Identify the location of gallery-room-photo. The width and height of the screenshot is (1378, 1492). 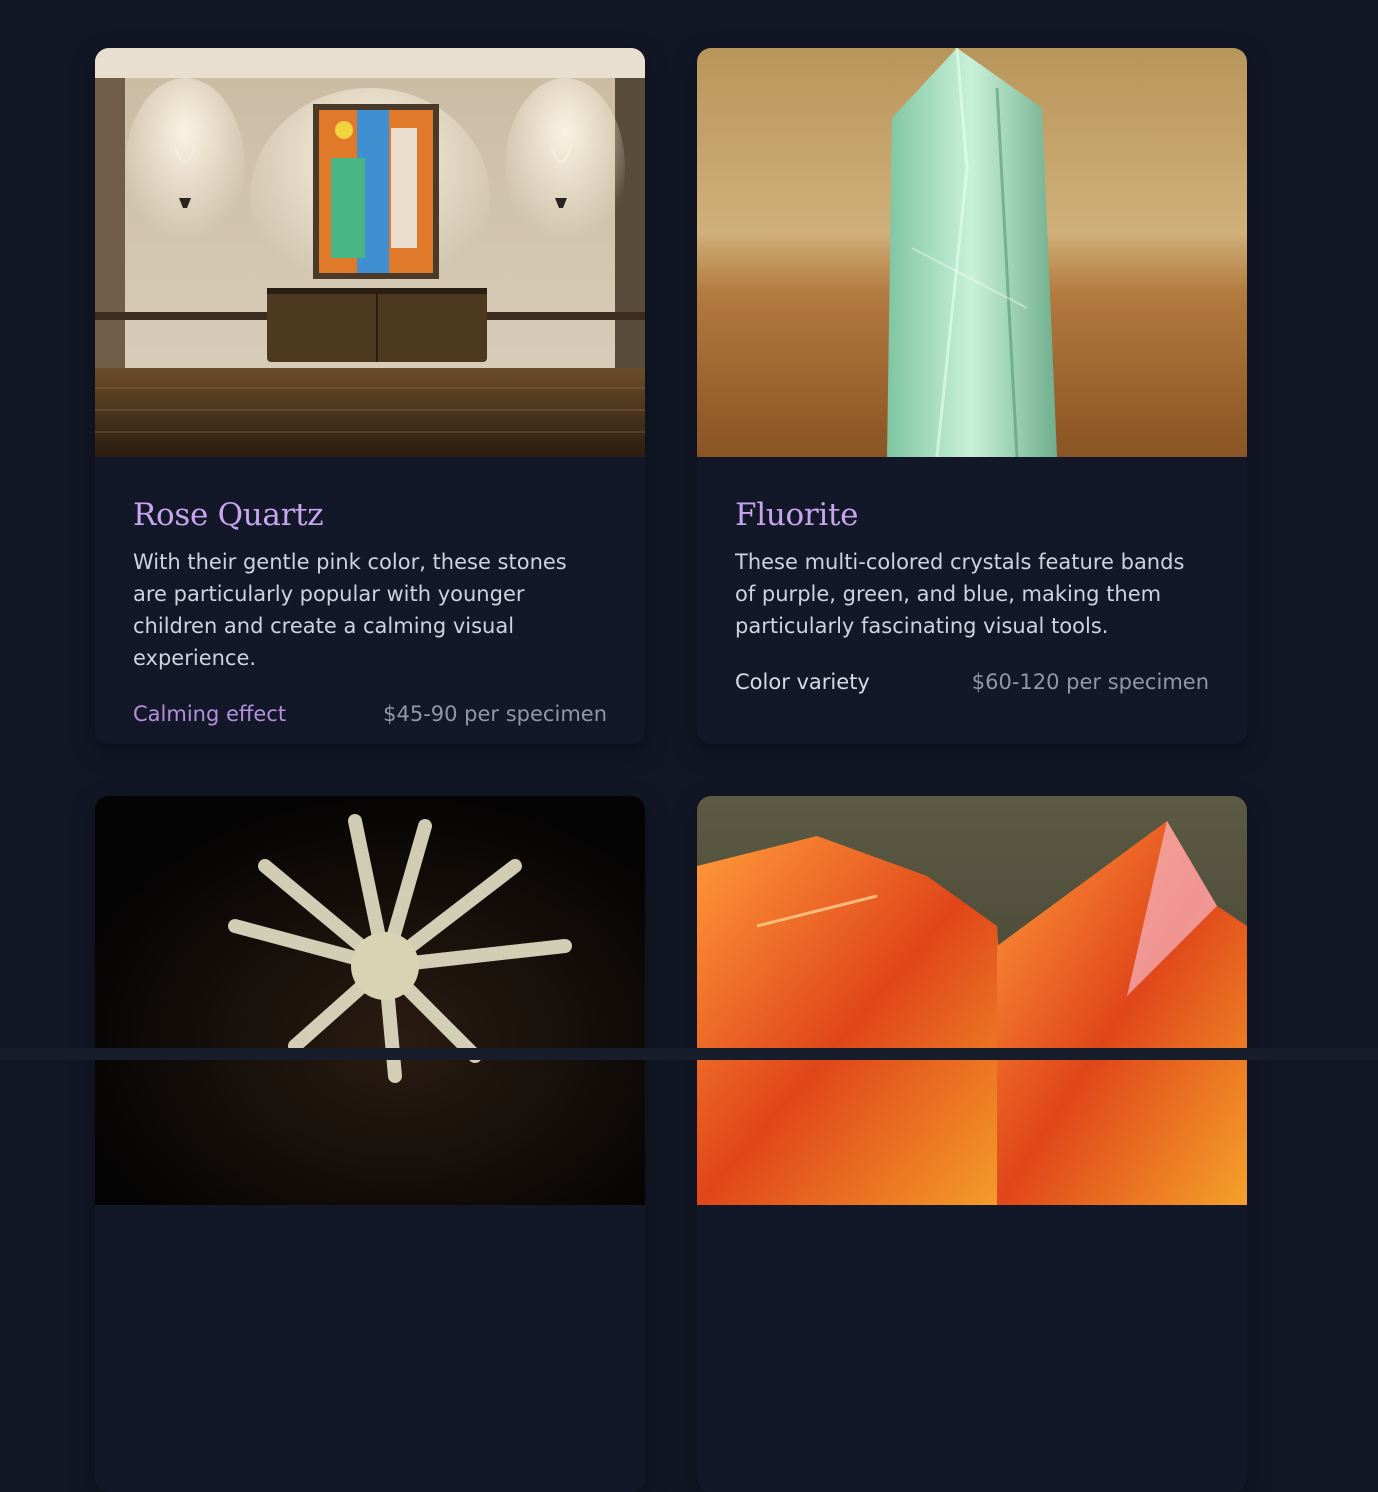
(370, 252).